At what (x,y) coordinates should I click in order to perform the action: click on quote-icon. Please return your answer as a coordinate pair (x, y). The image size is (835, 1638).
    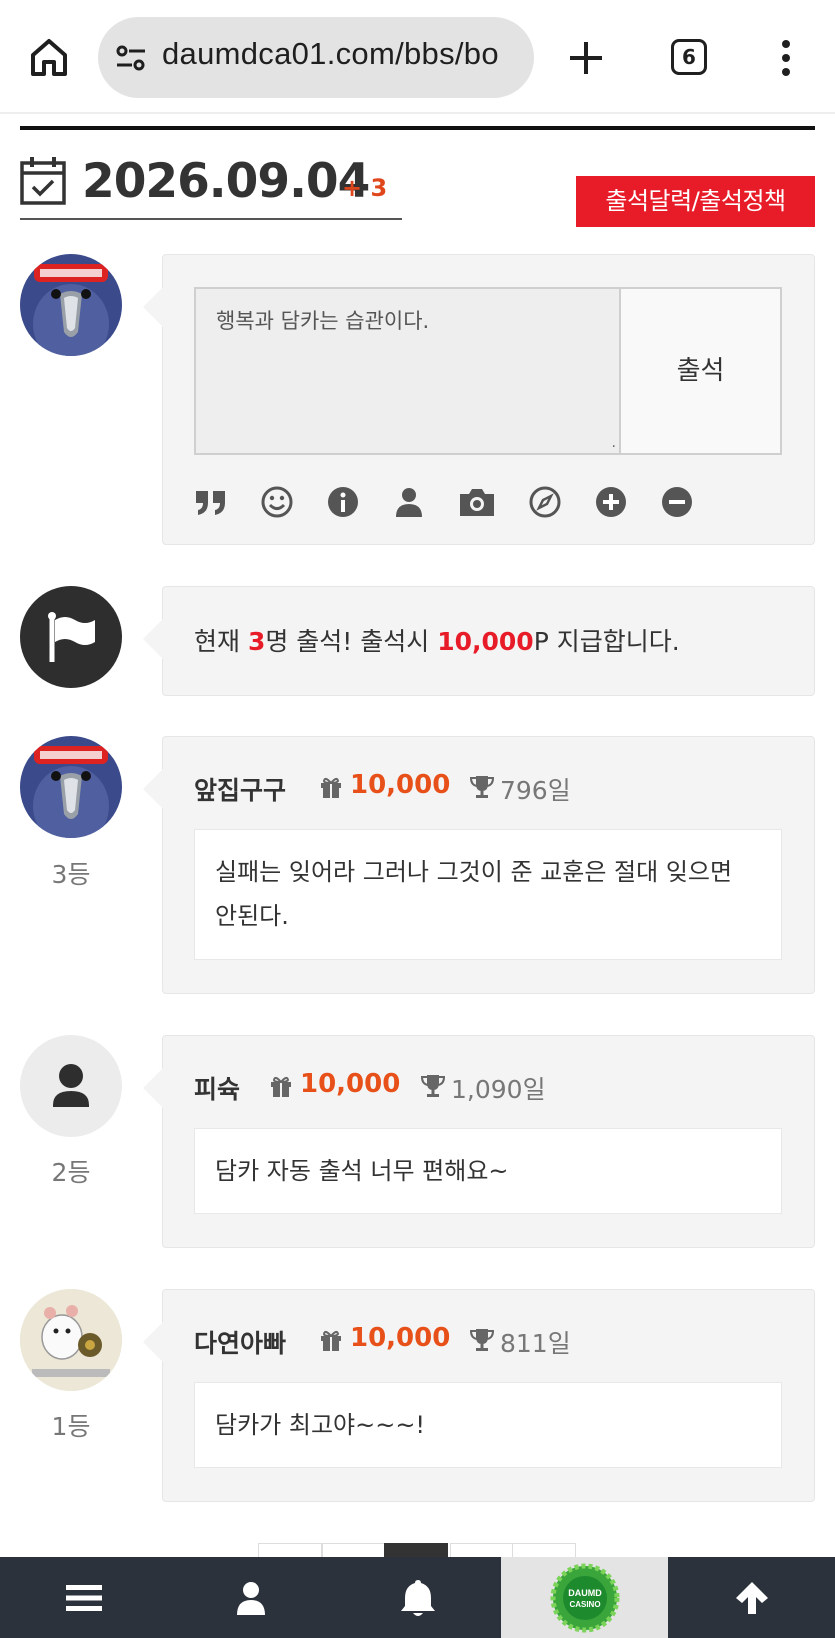
    Looking at the image, I should click on (211, 502).